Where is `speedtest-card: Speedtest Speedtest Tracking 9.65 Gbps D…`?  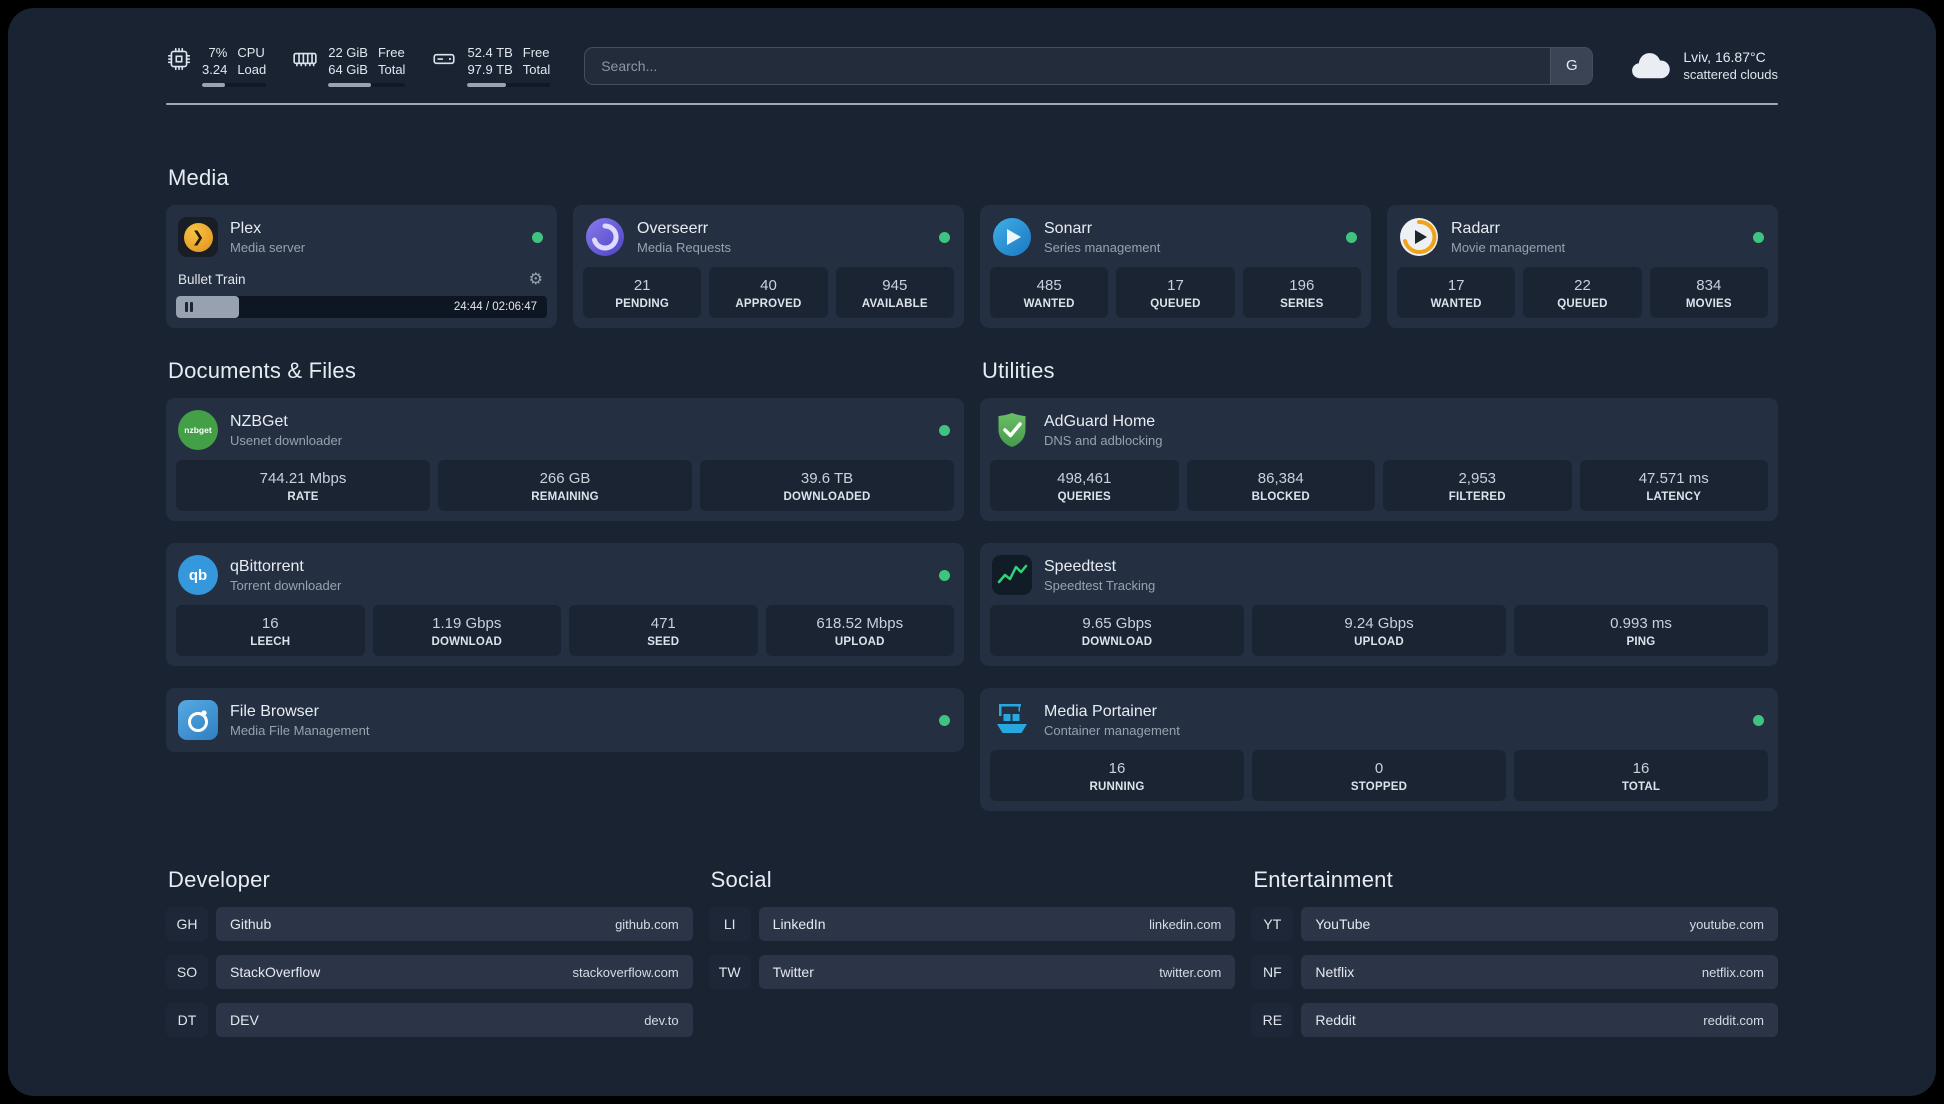 speedtest-card: Speedtest Speedtest Tracking 9.65 Gbps D… is located at coordinates (1379, 604).